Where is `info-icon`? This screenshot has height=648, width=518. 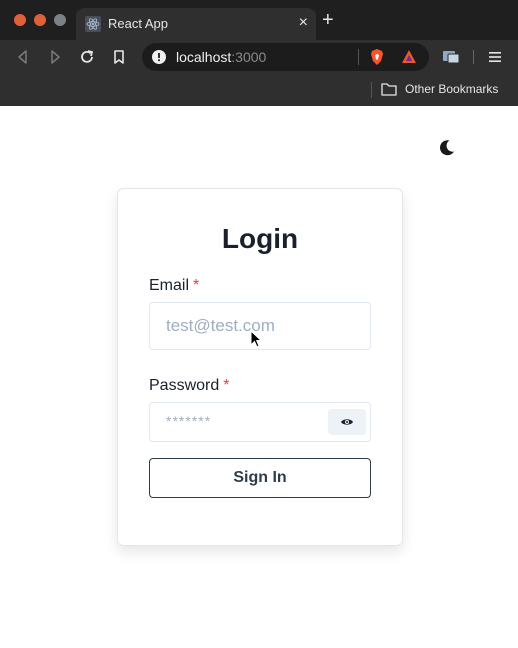 info-icon is located at coordinates (159, 57).